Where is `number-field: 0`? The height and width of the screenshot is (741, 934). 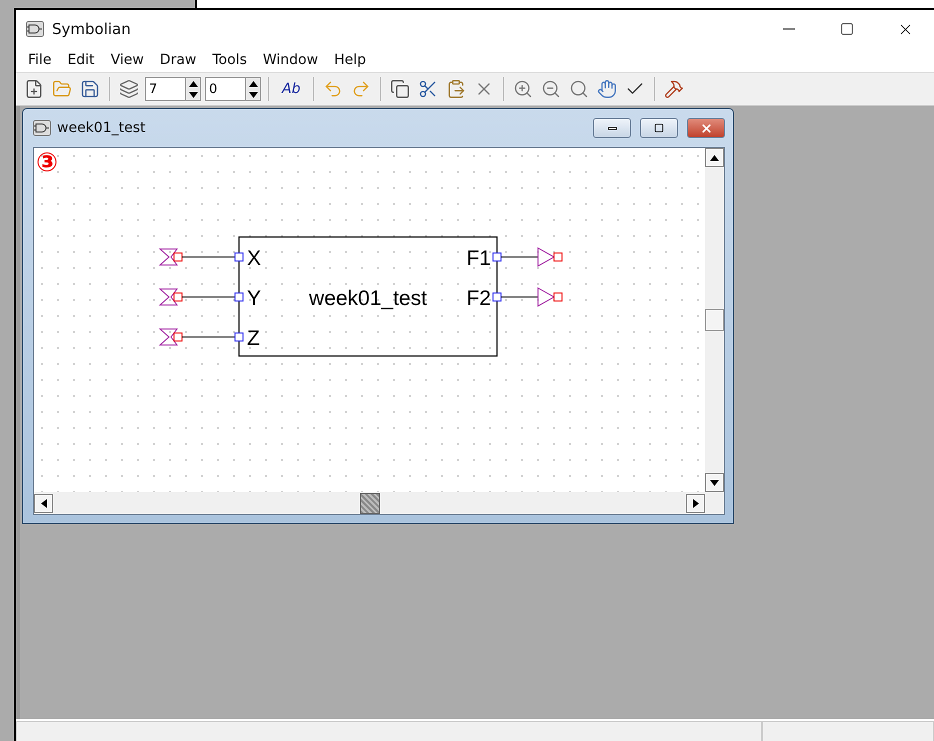 number-field: 0 is located at coordinates (225, 89).